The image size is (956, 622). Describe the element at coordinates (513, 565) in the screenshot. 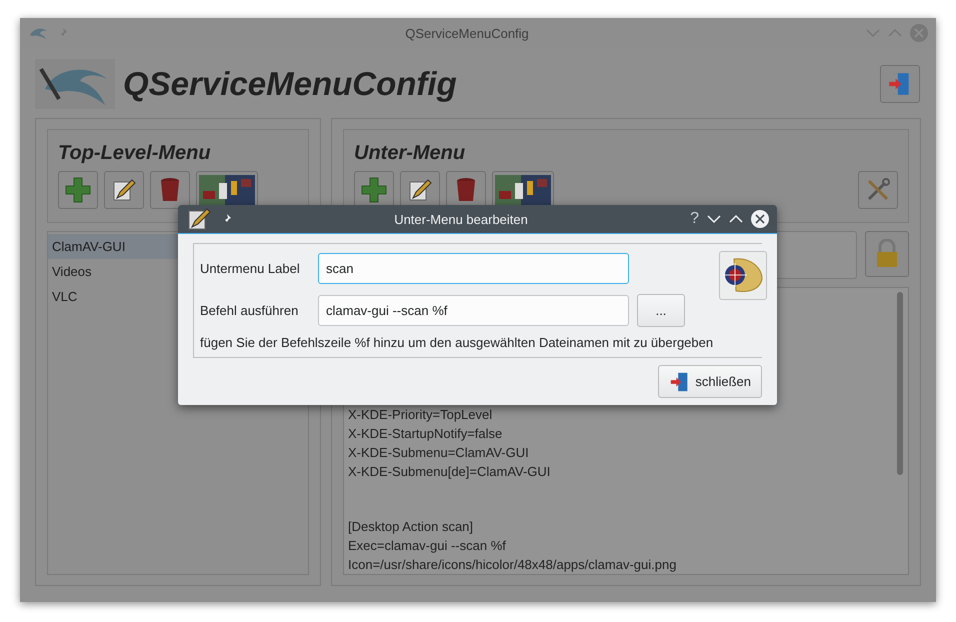

I see `text-line: Icon=/usr/share/icons/hicolor/48x48/apps/clamav-gui.png` at that location.